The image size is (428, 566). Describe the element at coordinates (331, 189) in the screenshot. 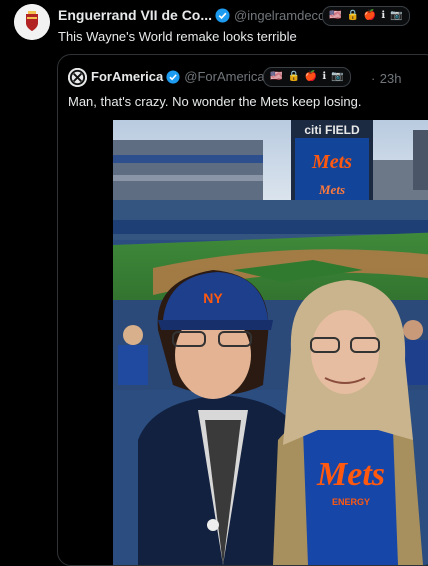

I see `scoreboard-logo-small: Mets` at that location.